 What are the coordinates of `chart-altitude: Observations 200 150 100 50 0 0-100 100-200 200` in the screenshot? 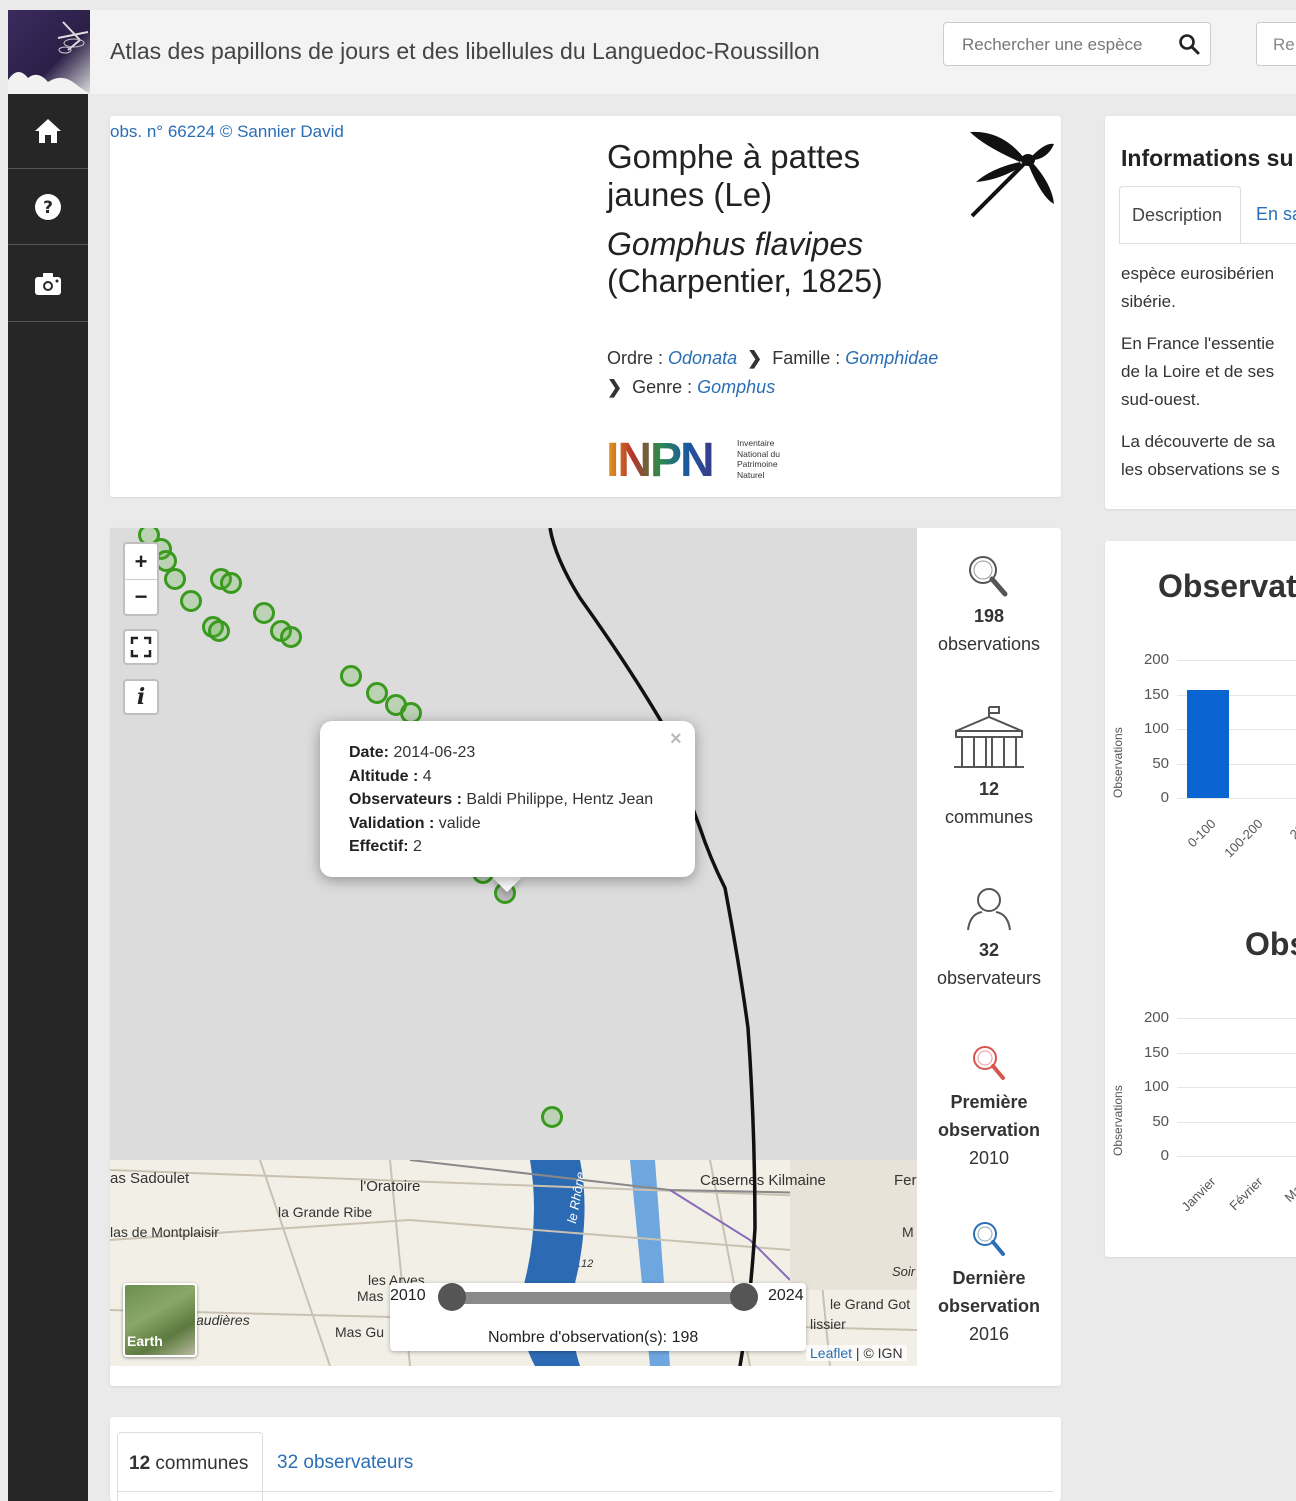 It's located at (1200, 760).